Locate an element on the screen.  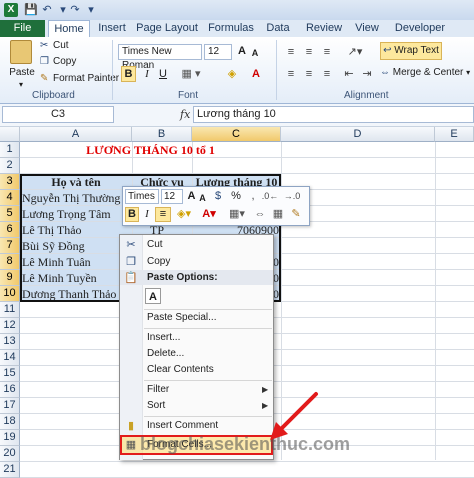
sheet-title: LƯƠNG THÁNG 10 tổ 1 is located at coordinates (150, 150).